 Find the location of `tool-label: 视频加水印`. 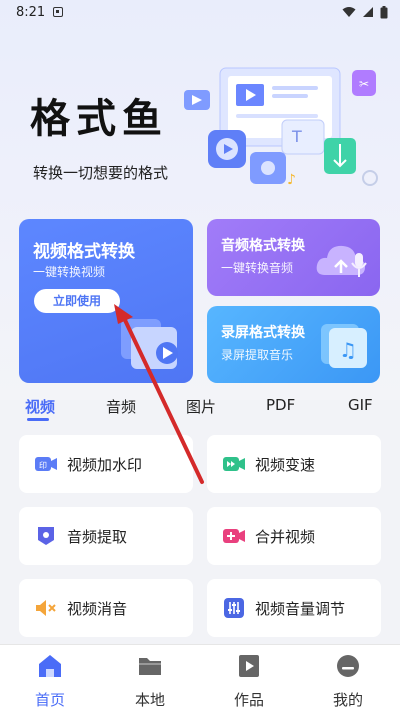

tool-label: 视频加水印 is located at coordinates (105, 464).